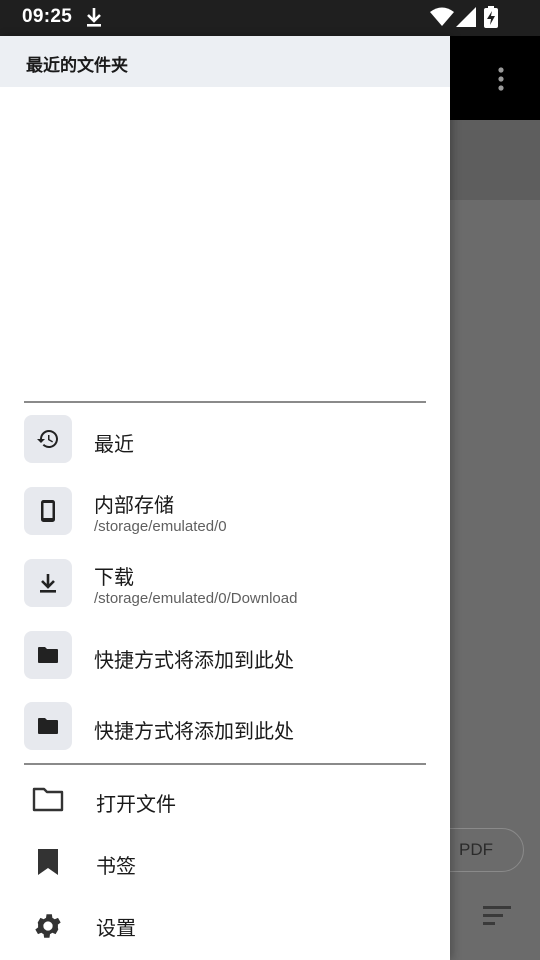 This screenshot has height=960, width=540. Describe the element at coordinates (225, 864) in the screenshot. I see `menu-item-bookmarks: 书签` at that location.